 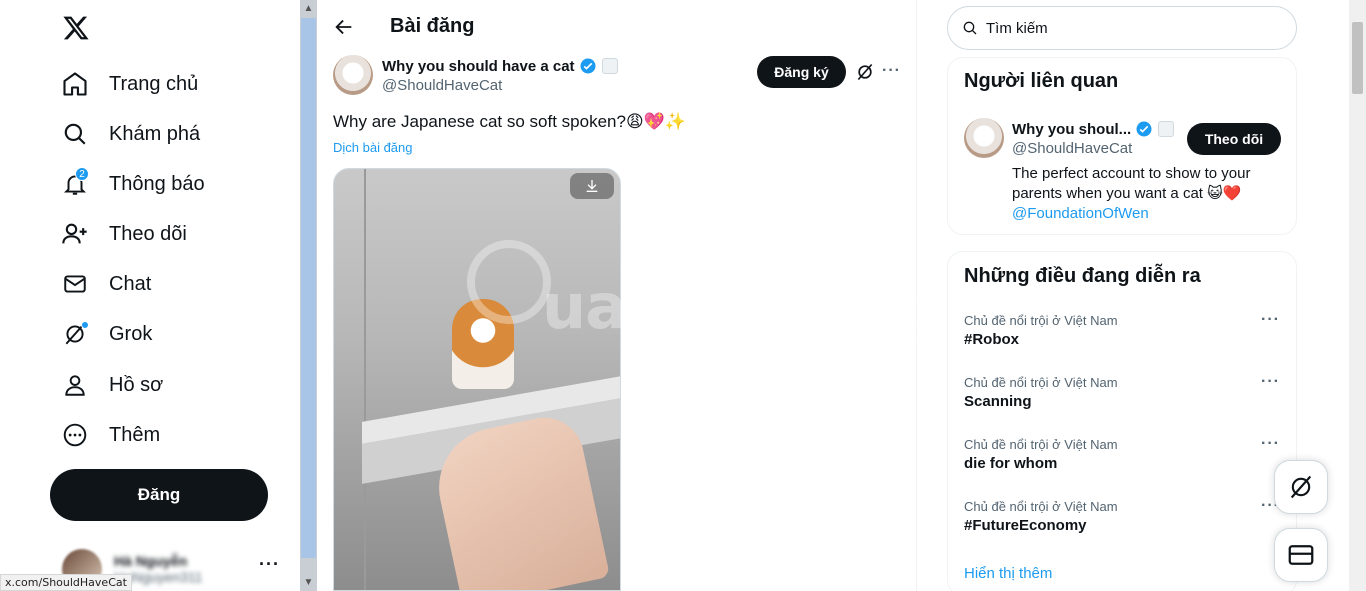 What do you see at coordinates (998, 401) in the screenshot?
I see `trend-name: Scanning` at bounding box center [998, 401].